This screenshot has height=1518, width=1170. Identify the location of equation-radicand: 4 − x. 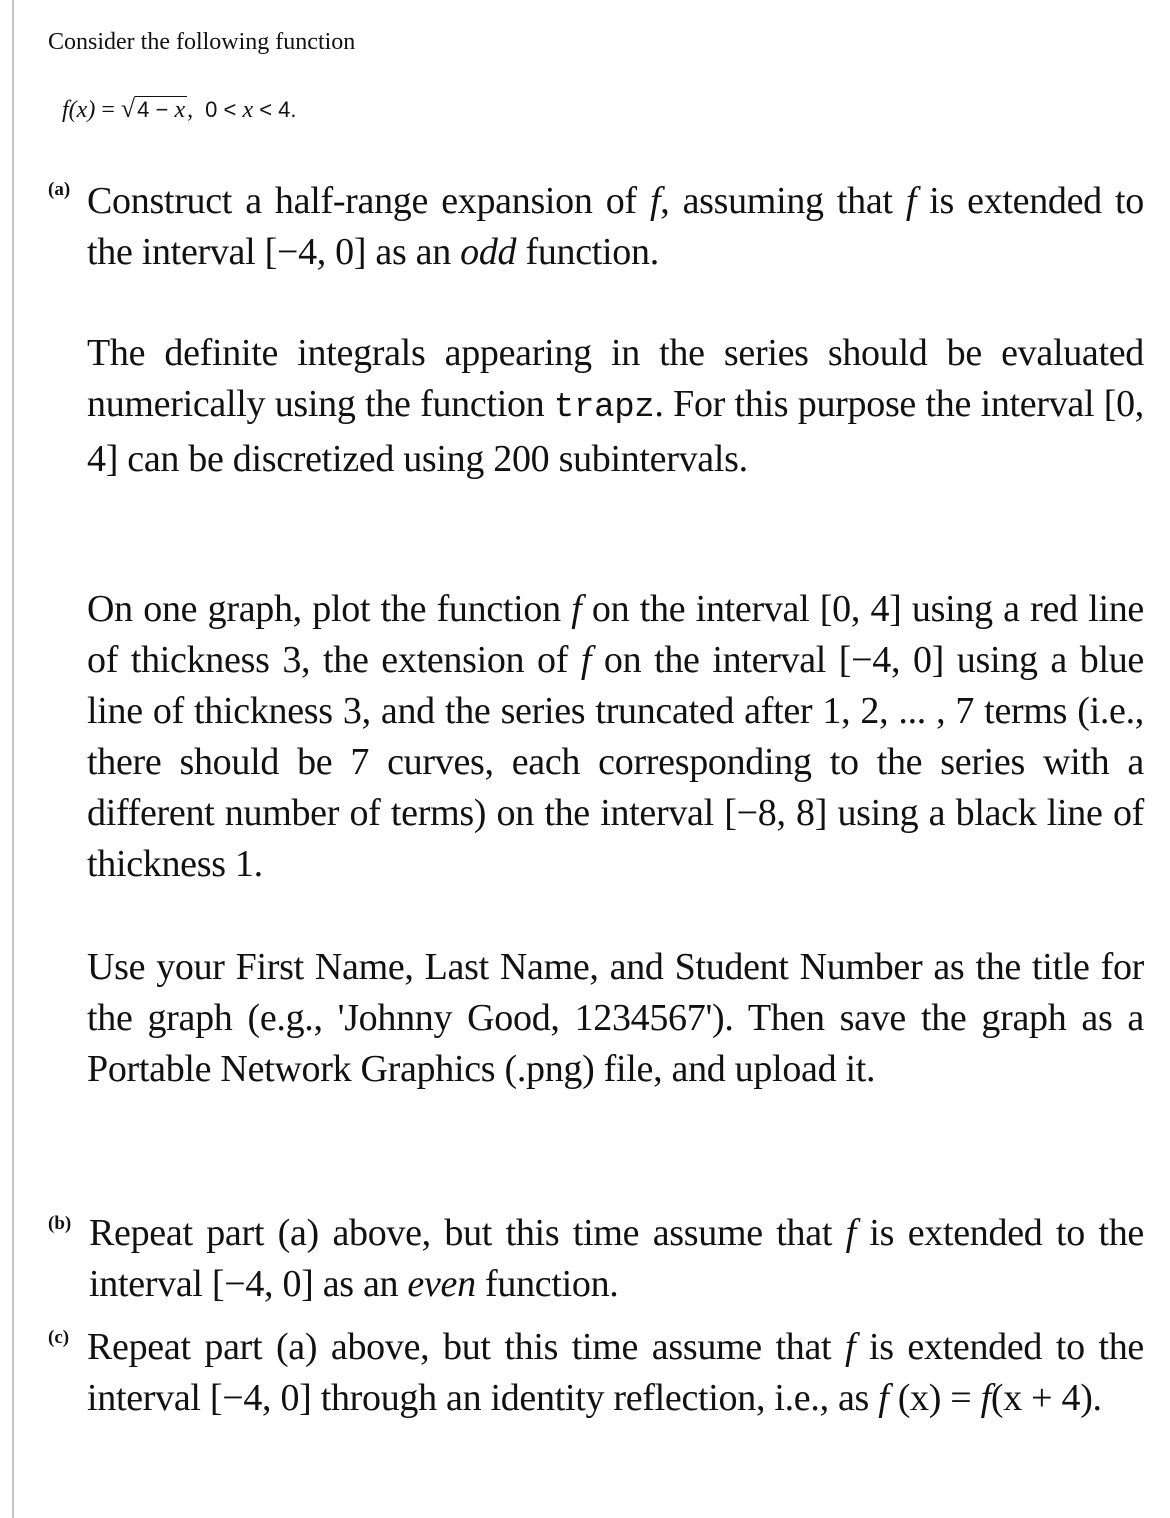
(161, 109).